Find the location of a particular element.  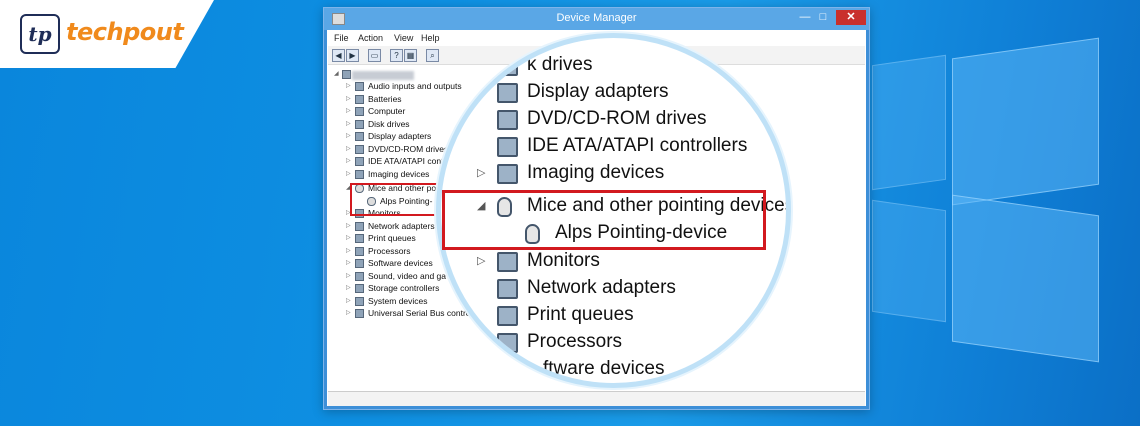

brand-logo-icon: tp is located at coordinates (40, 34).